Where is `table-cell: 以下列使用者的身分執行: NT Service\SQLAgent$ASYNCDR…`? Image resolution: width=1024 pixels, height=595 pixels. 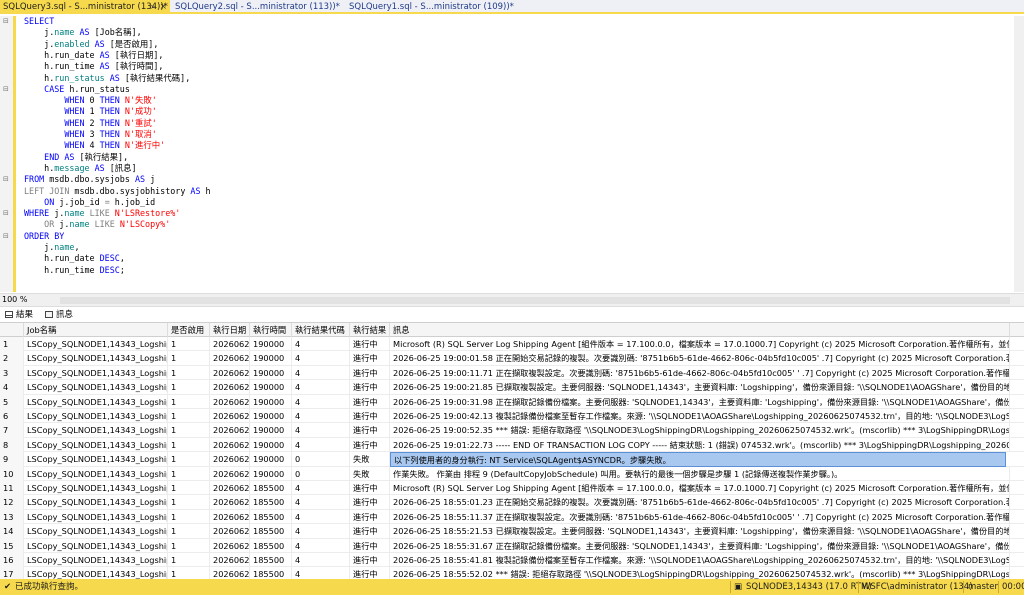 table-cell: 以下列使用者的身分執行: NT Service\SQLAgent$ASYNCDR… is located at coordinates (698, 459).